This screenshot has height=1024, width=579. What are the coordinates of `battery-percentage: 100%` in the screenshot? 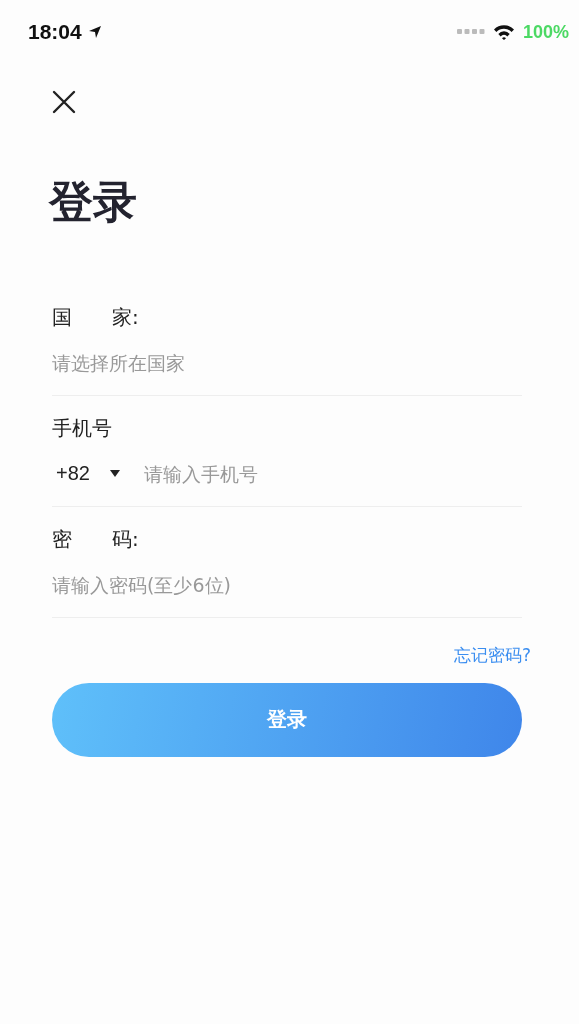 It's located at (545, 32).